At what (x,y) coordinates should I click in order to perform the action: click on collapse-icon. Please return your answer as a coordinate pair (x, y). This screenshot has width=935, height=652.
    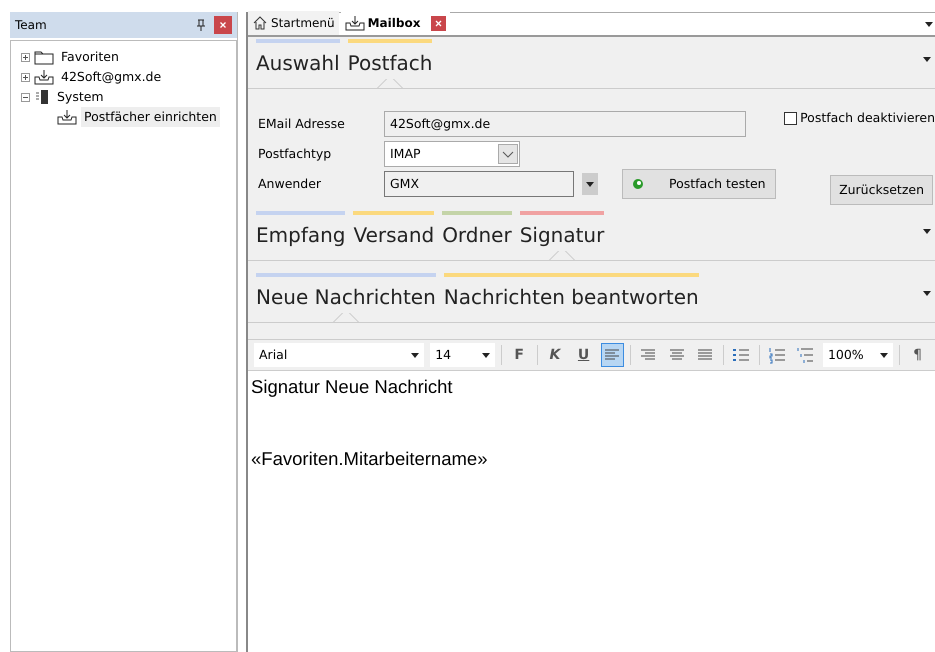
    Looking at the image, I should click on (25, 97).